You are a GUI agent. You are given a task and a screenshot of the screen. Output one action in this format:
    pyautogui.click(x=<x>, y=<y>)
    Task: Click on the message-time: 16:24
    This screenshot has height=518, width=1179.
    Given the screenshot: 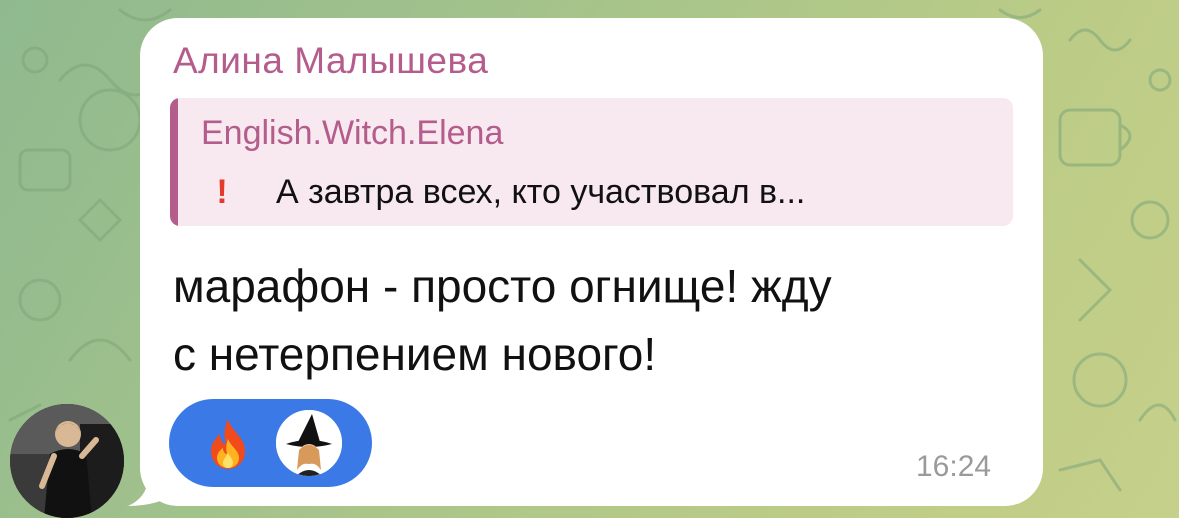 What is the action you would take?
    pyautogui.click(x=954, y=466)
    